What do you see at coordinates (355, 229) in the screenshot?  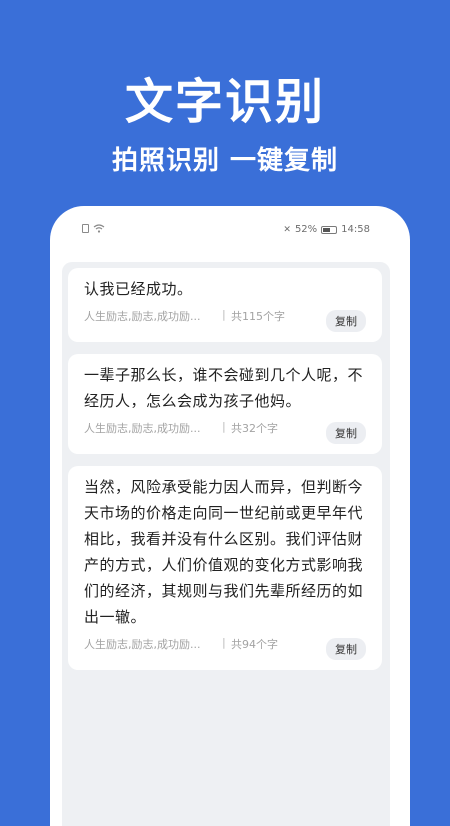 I see `status-time: 14:58` at bounding box center [355, 229].